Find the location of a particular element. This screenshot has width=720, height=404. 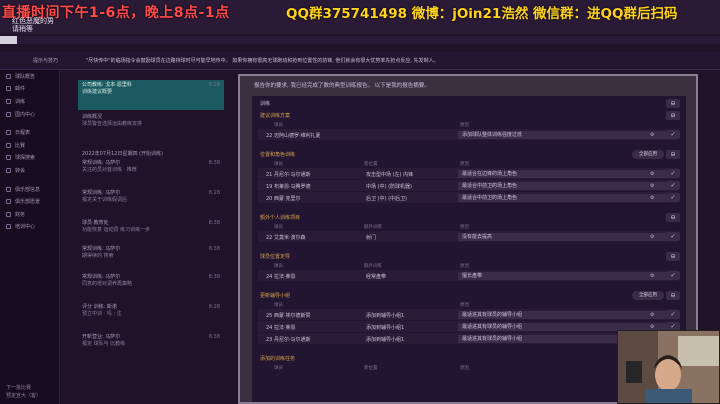

sidebar-item-scouting: 球探搜索 is located at coordinates (29, 158).